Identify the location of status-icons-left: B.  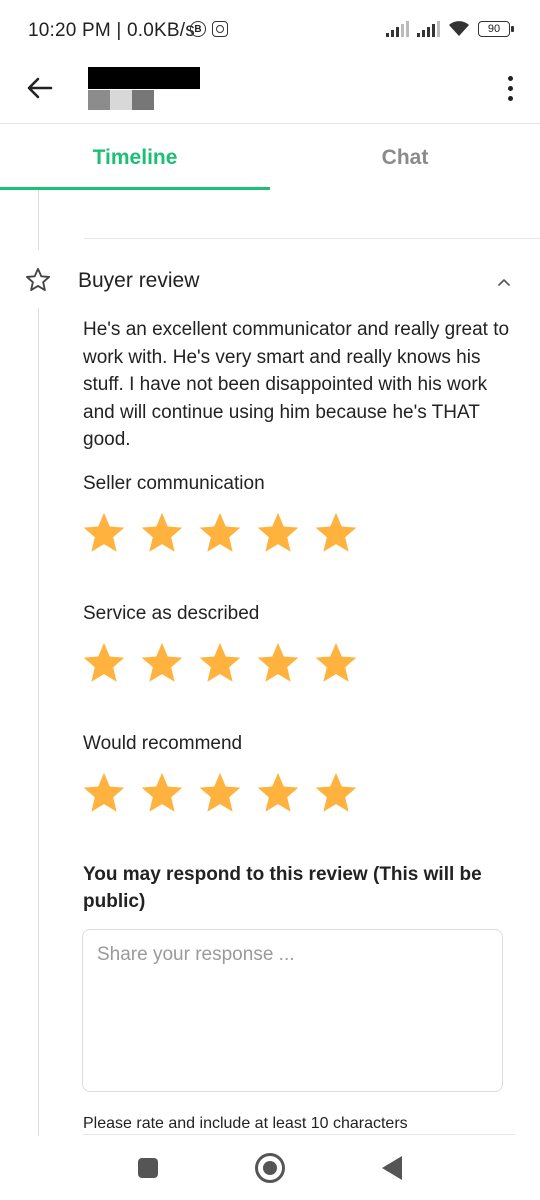
(209, 29).